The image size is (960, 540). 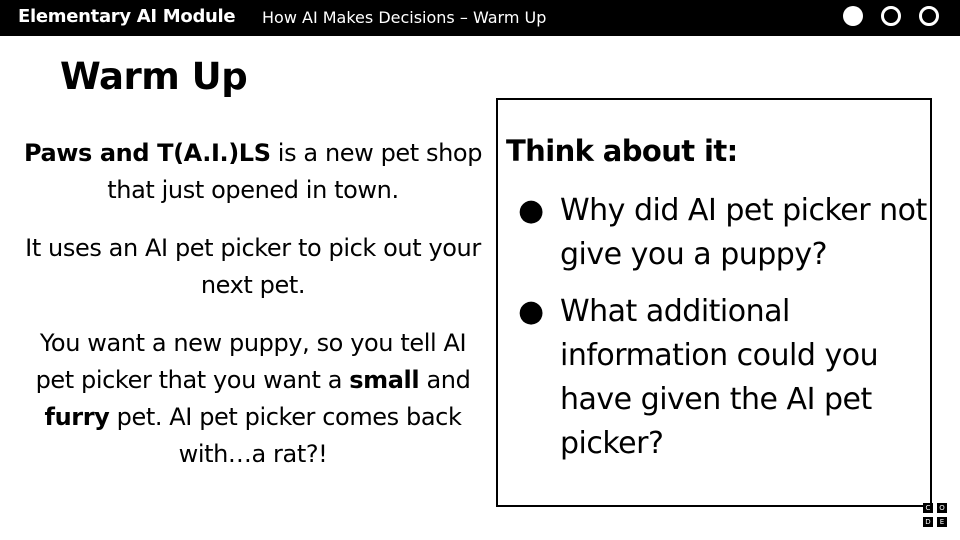 What do you see at coordinates (928, 508) in the screenshot?
I see `logo-letter-c: C` at bounding box center [928, 508].